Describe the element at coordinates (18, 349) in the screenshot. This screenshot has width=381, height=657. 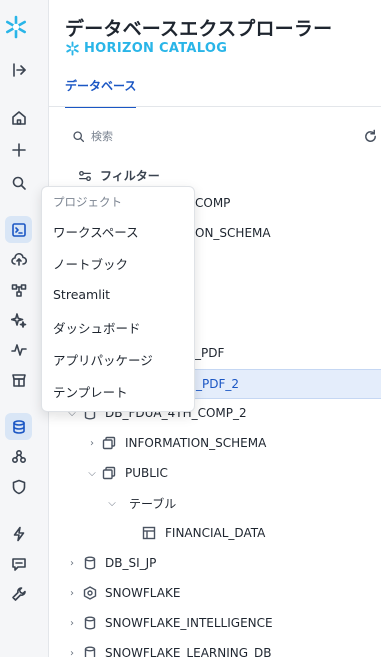
I see `monitoring-icon` at that location.